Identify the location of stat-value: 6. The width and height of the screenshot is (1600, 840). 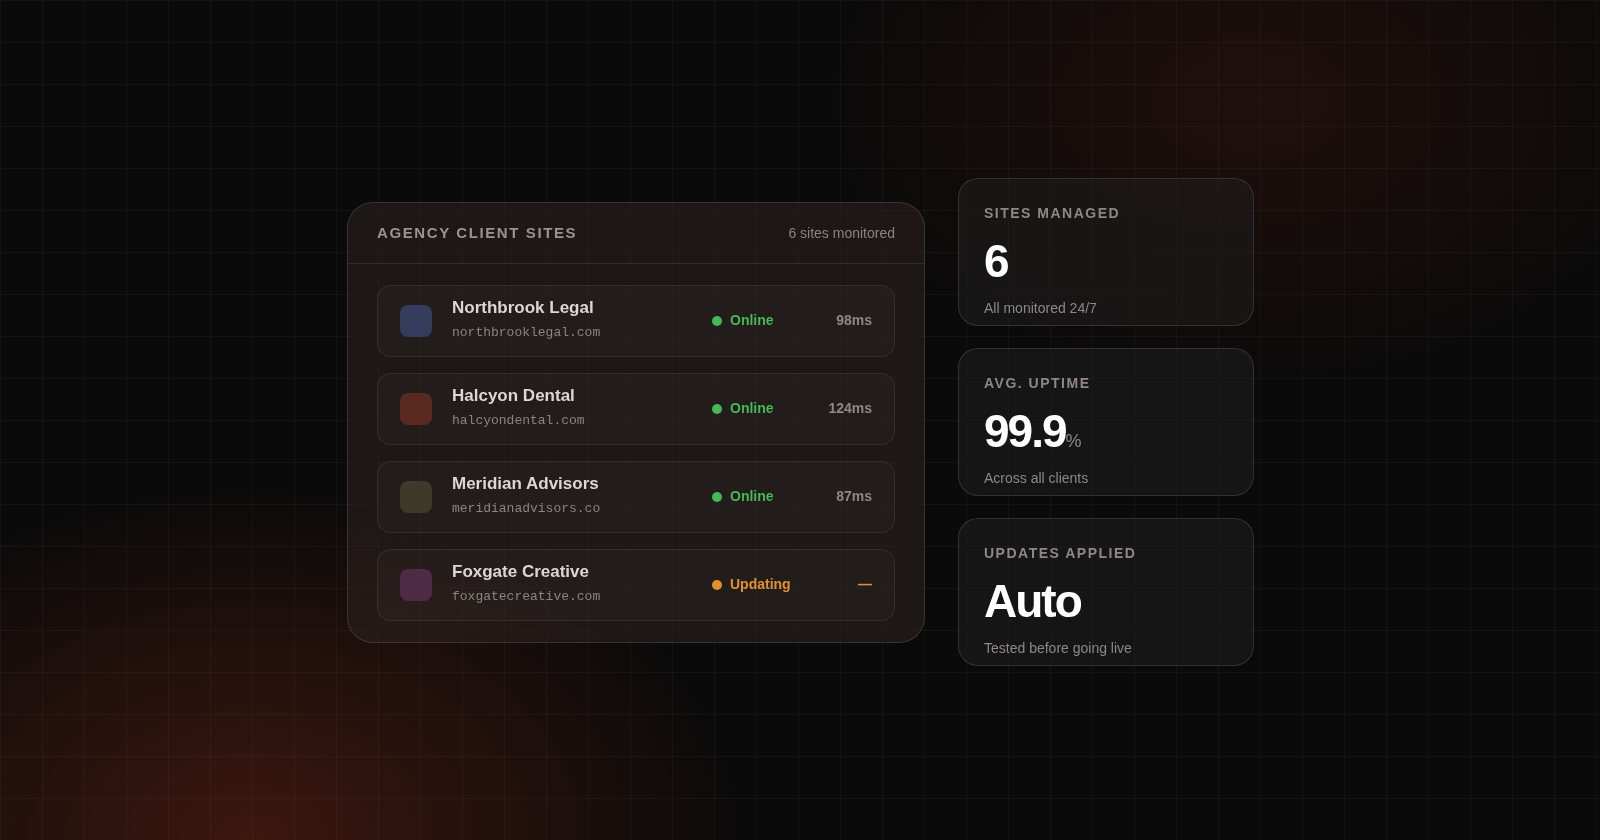
(996, 261).